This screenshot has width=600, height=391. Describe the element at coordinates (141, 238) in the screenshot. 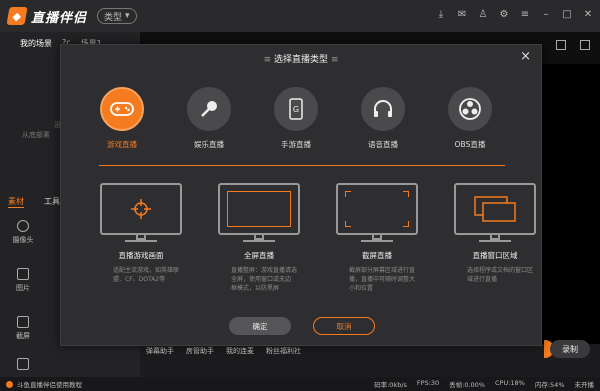

I see `mode-game-capture: 直播游戏画面 适配主流游戏，如英雄联 盟、CF、DOTA2等` at that location.